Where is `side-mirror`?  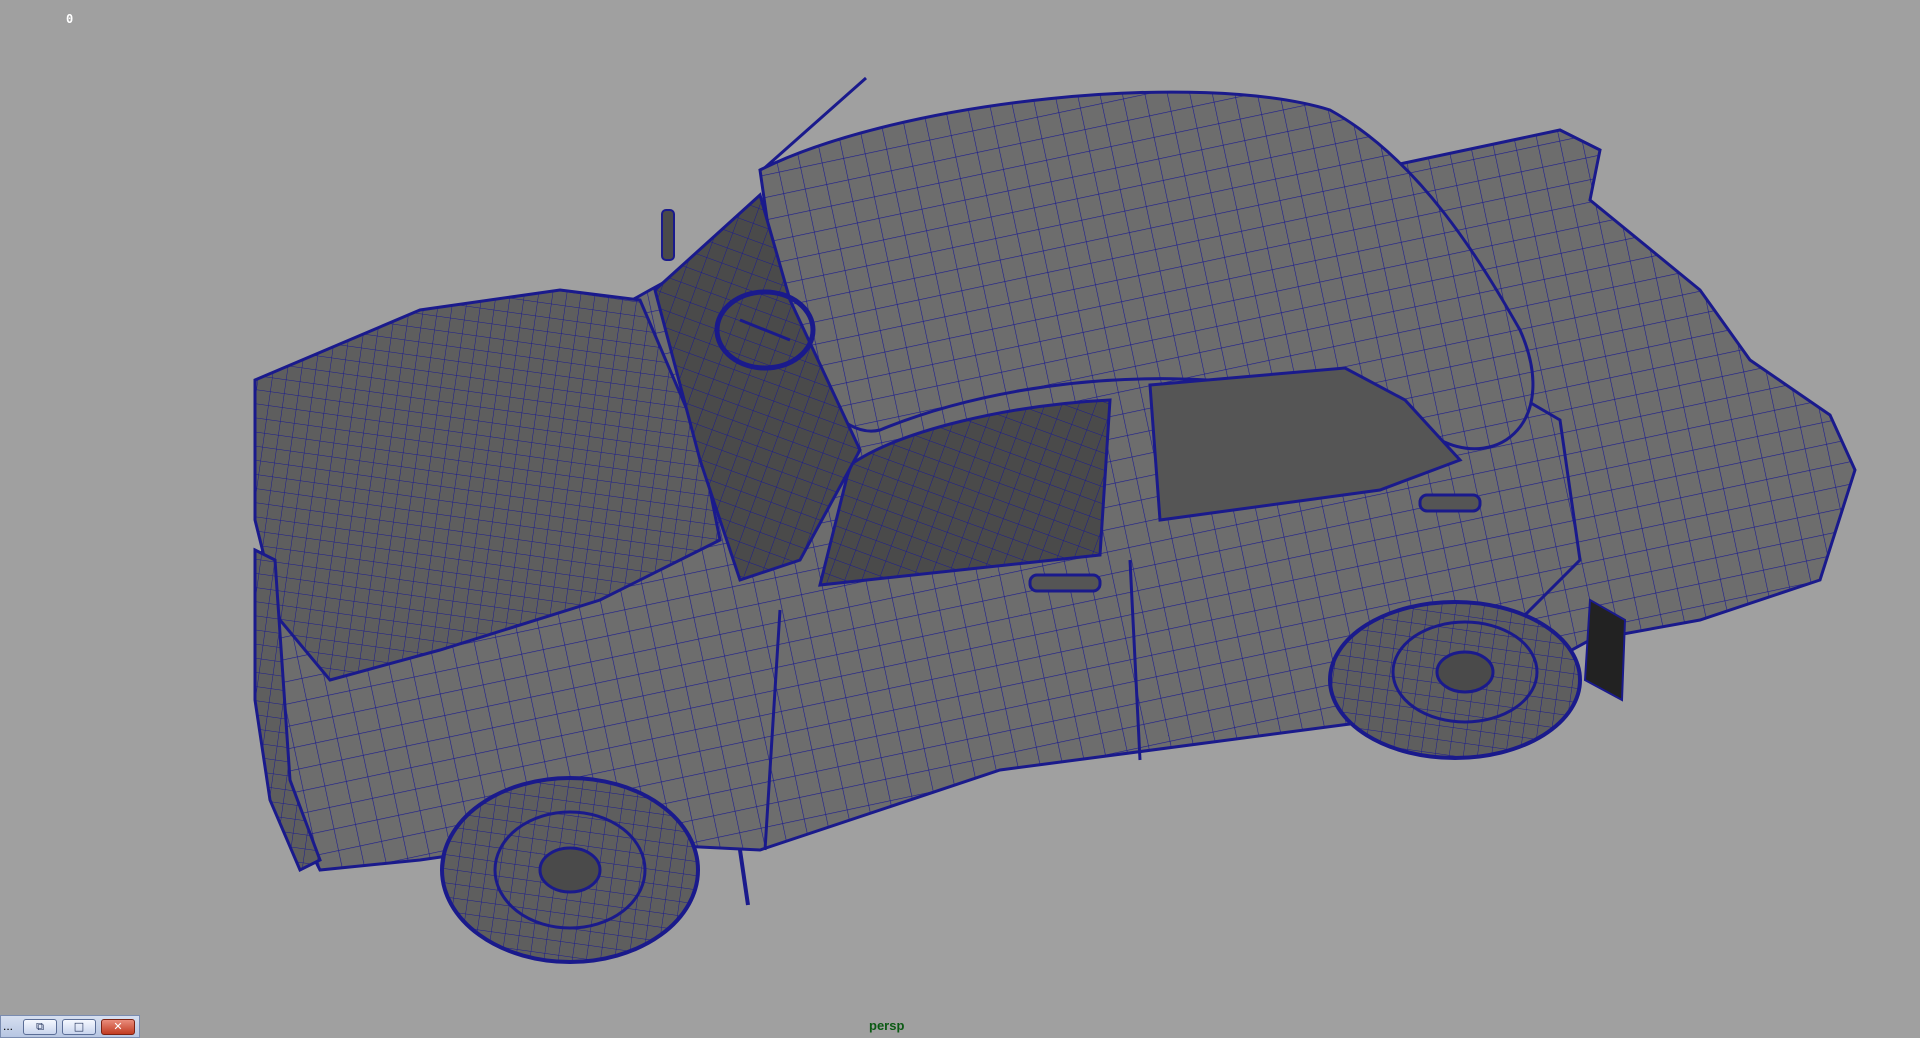
side-mirror is located at coordinates (668, 235).